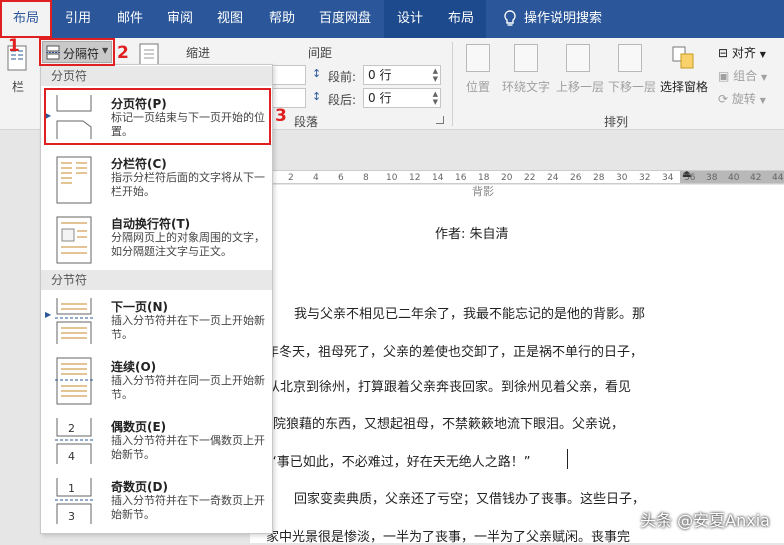 The width and height of the screenshot is (784, 545). I want to click on ruler-number: 24, so click(553, 178).